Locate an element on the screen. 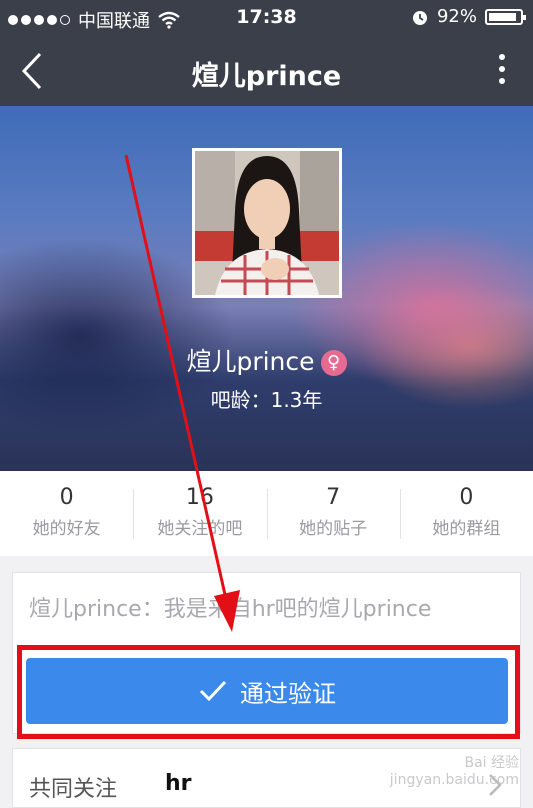 Image resolution: width=533 pixels, height=808 pixels. more-options-button is located at coordinates (502, 69).